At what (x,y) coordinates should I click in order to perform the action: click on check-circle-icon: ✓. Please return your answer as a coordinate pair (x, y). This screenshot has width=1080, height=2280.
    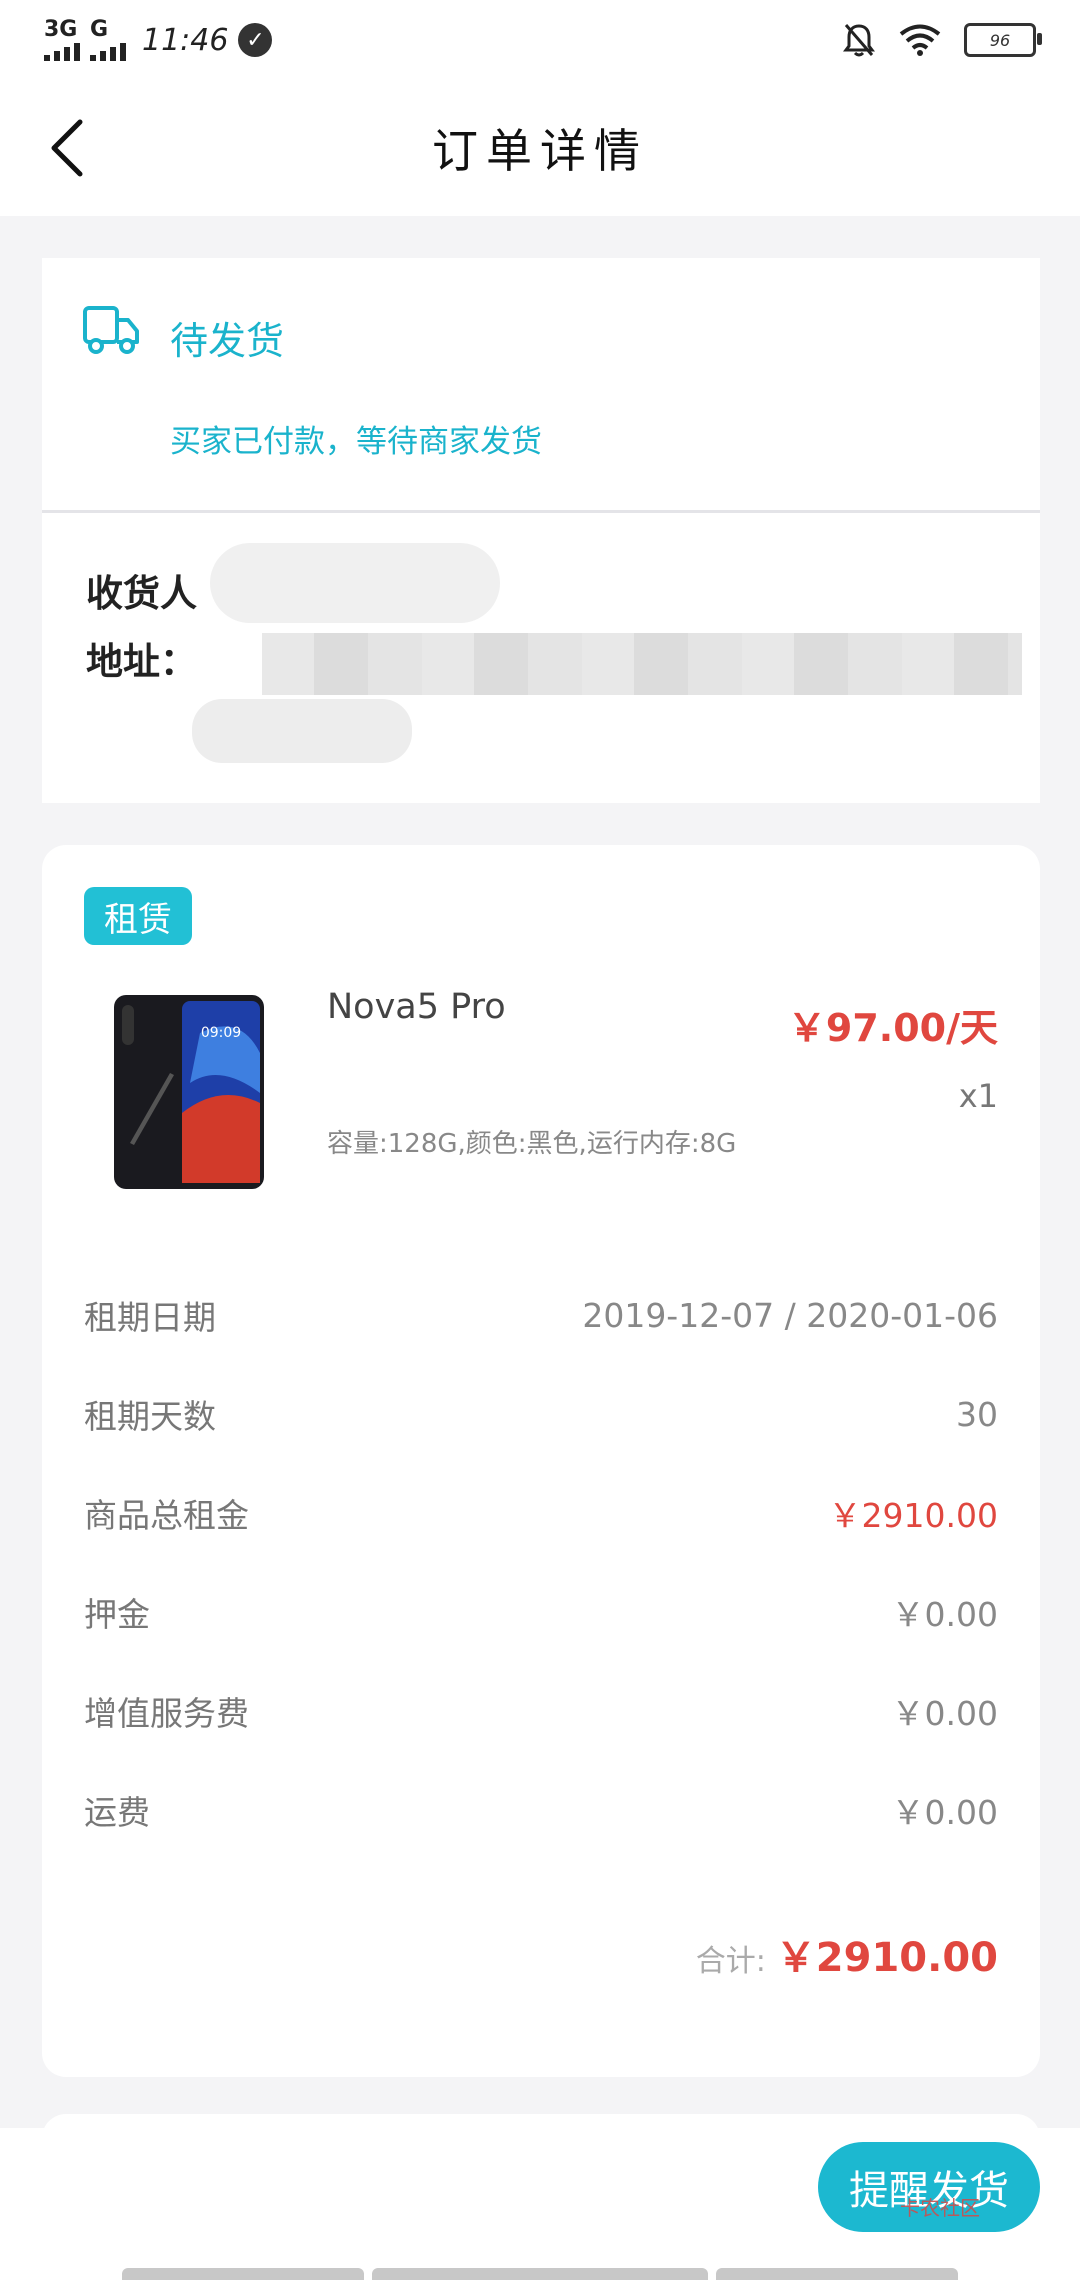
    Looking at the image, I should click on (255, 40).